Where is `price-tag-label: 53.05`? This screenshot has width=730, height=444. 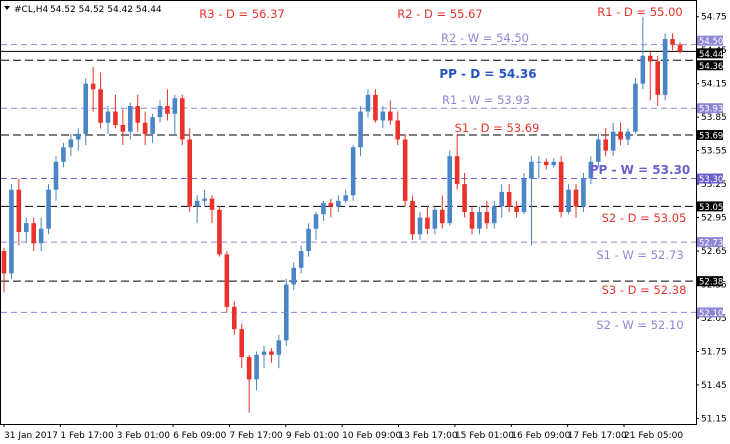
price-tag-label: 53.05 is located at coordinates (711, 208).